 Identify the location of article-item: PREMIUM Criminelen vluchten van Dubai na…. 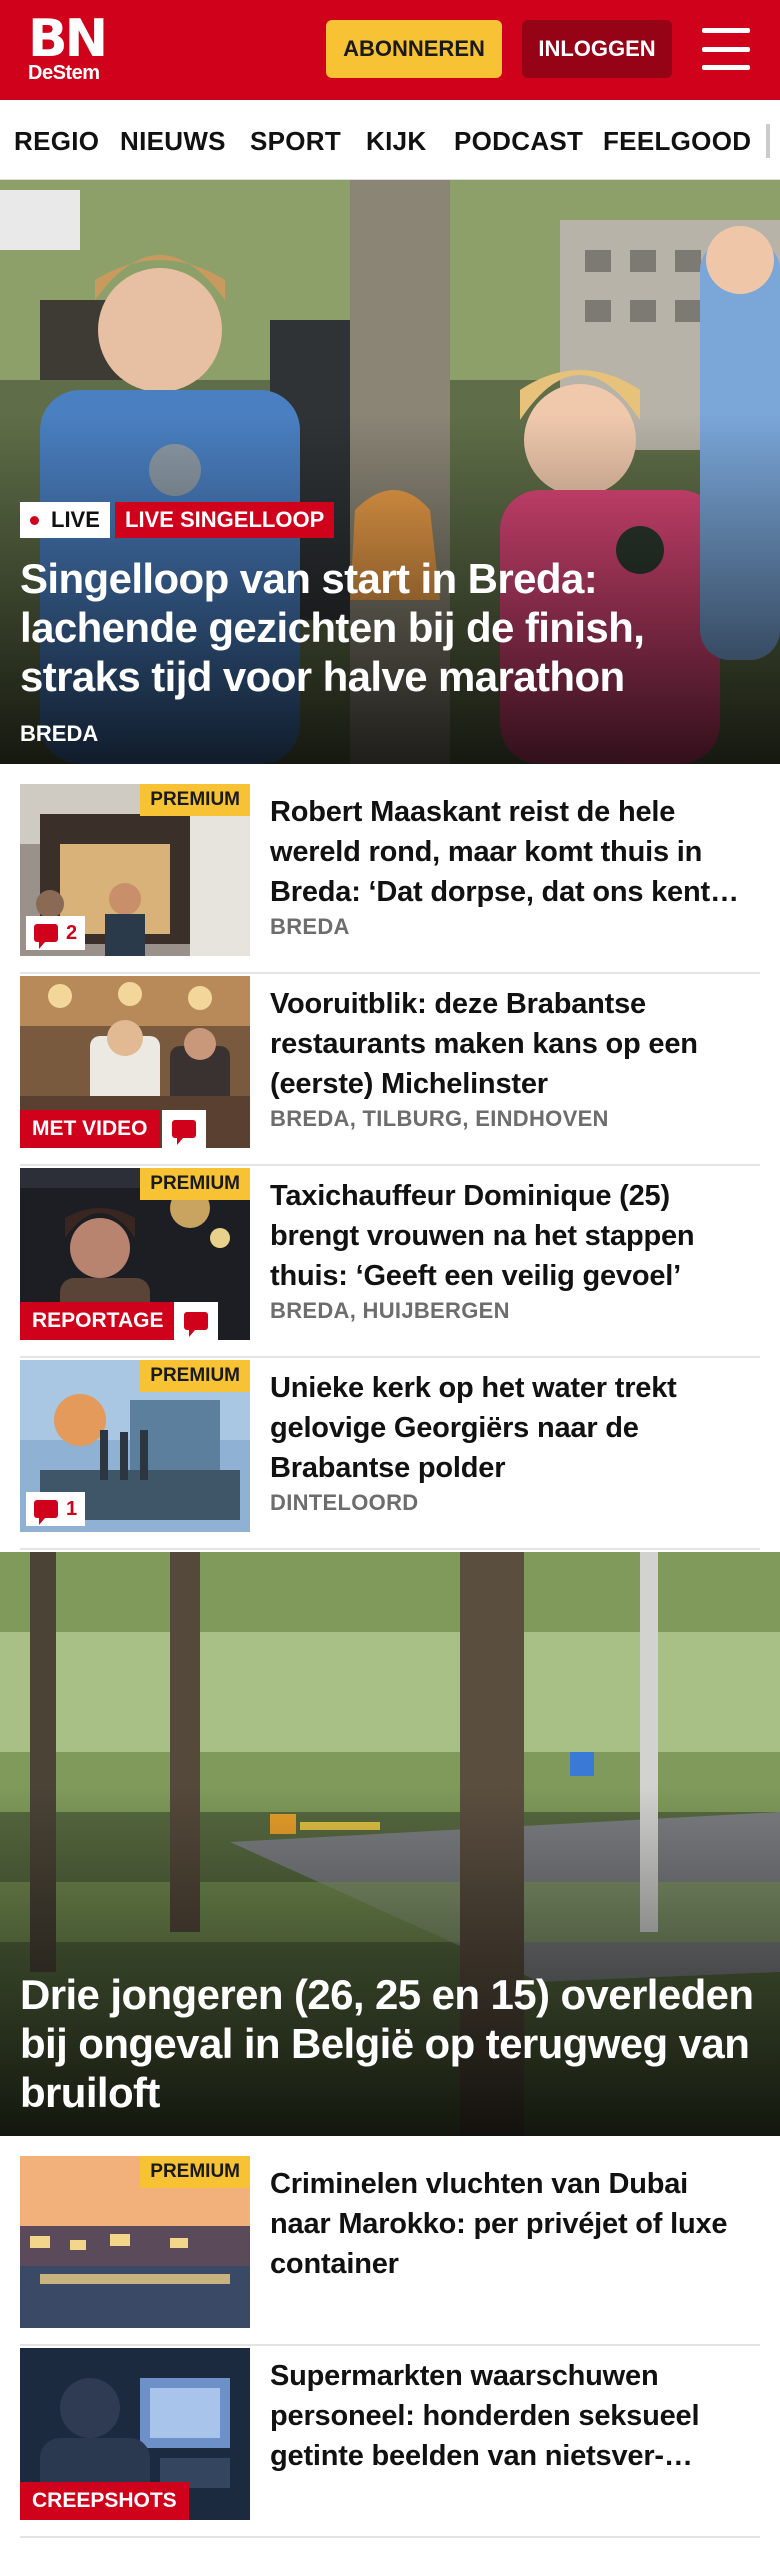
(390, 2251).